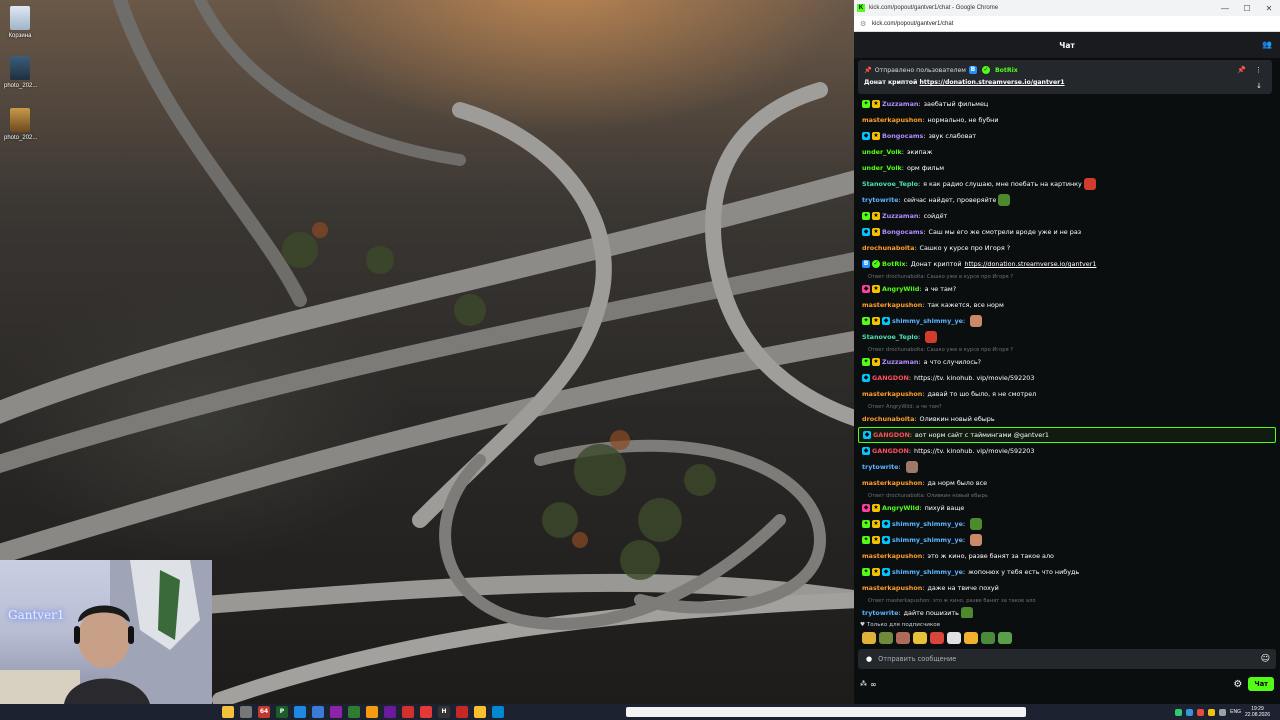 The image size is (1280, 720). Describe the element at coordinates (318, 712) in the screenshot. I see `calculator-icon` at that location.